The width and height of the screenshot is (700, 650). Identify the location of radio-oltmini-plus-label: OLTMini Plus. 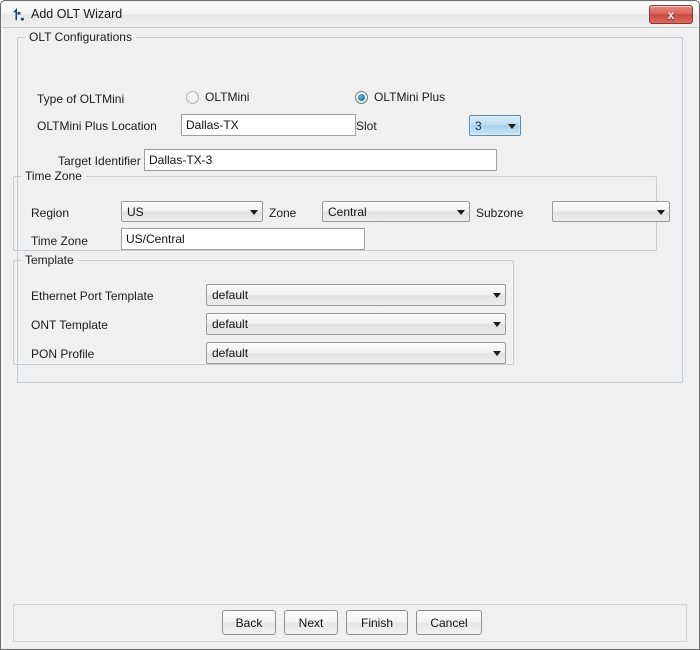
(410, 97).